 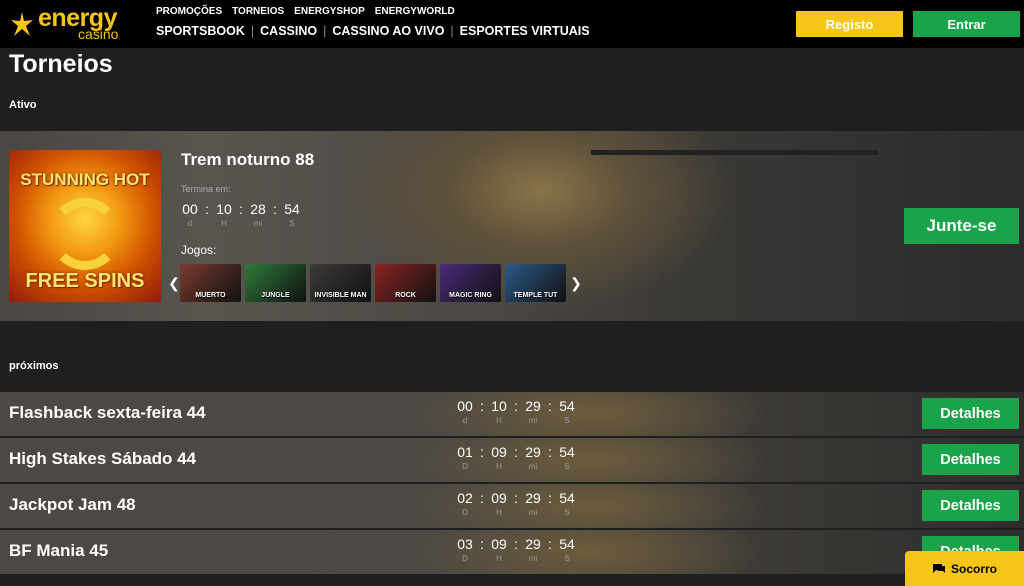 What do you see at coordinates (516, 411) in the screenshot?
I see `countdown-timer: 00 d:10 H:29 mi:54 S` at bounding box center [516, 411].